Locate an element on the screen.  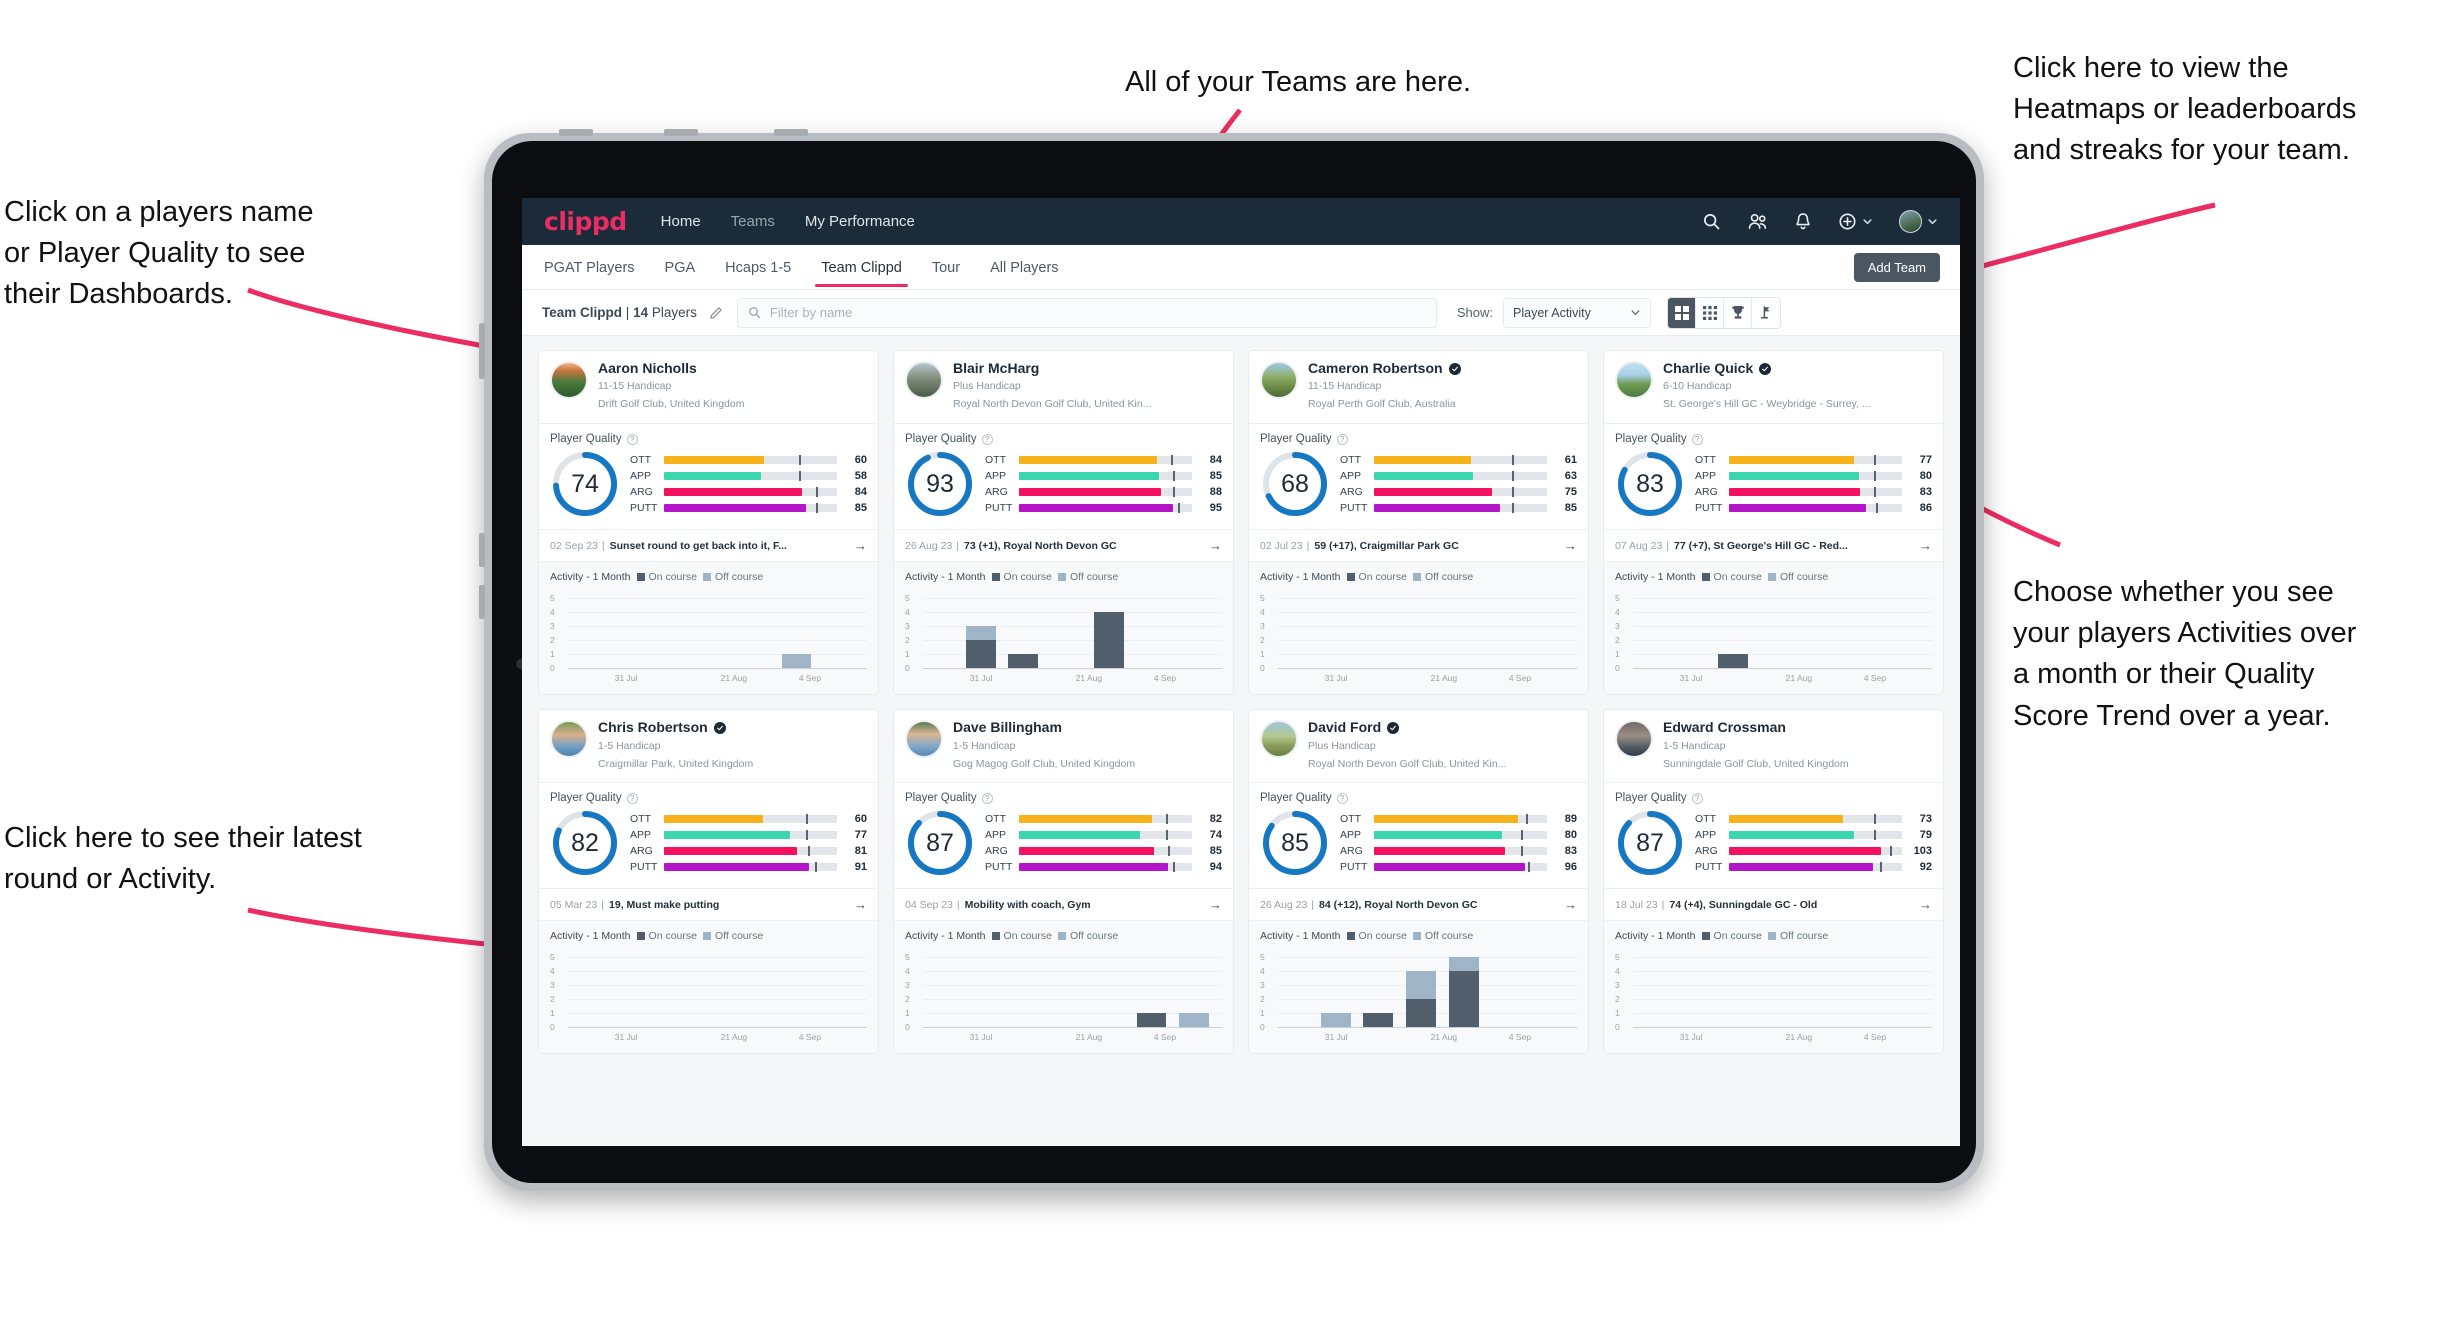
x-axis-tick-label: 21 Aug is located at coordinates (1444, 1037).